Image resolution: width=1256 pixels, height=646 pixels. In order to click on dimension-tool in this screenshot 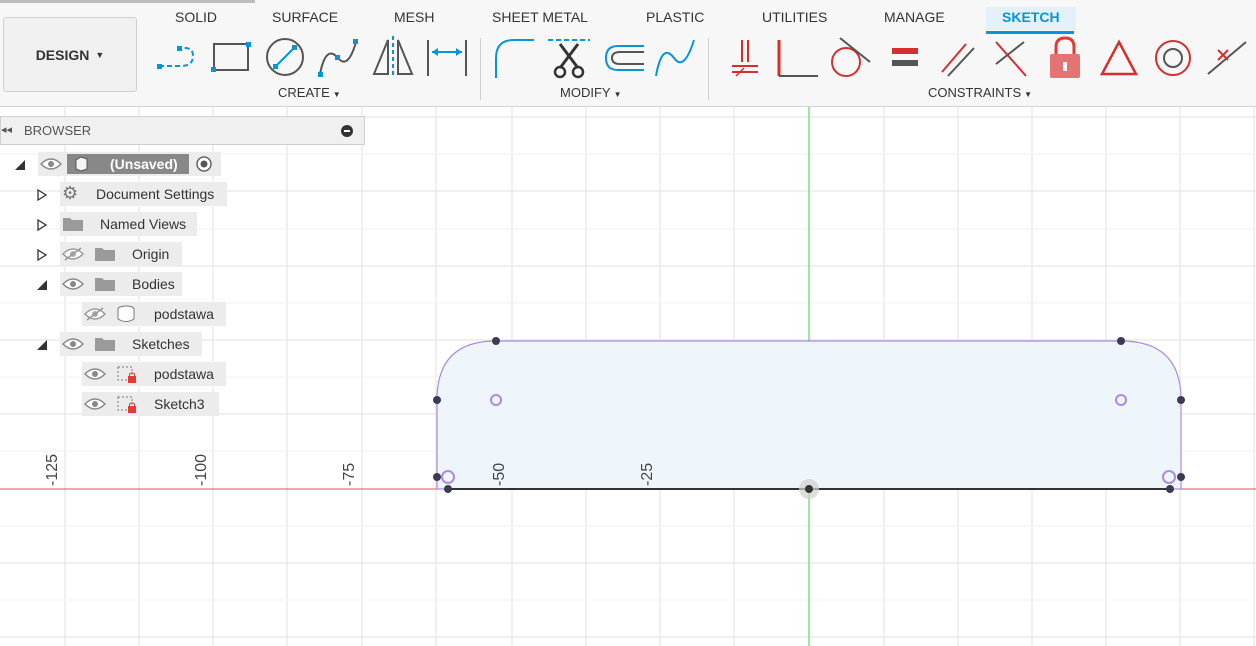, I will do `click(447, 58)`.